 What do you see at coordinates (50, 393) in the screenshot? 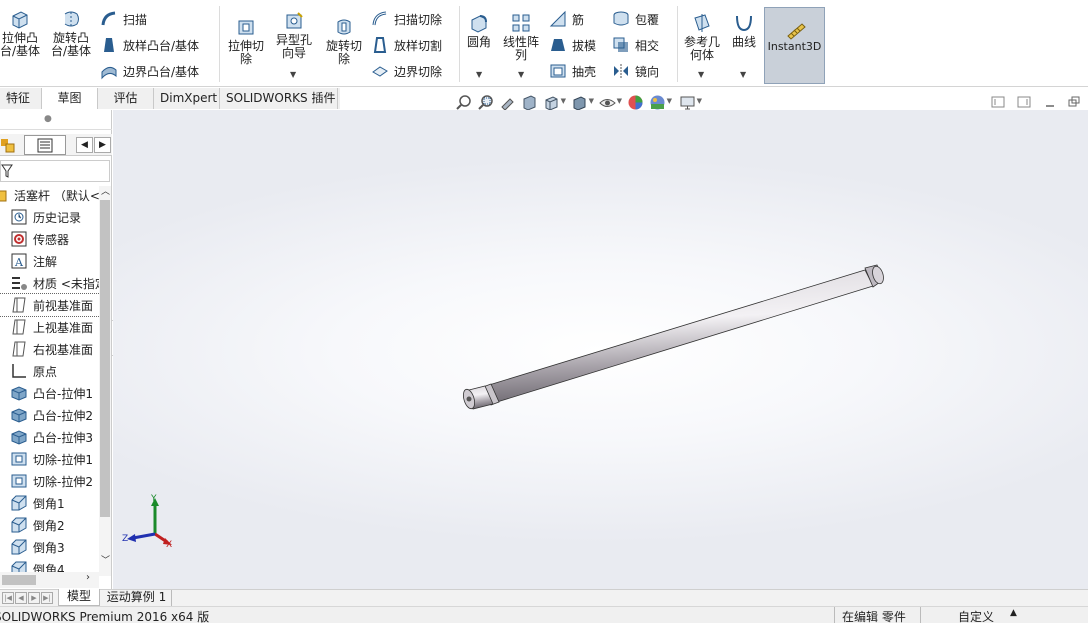
I see `tree-item: 凸台-拉伸1` at bounding box center [50, 393].